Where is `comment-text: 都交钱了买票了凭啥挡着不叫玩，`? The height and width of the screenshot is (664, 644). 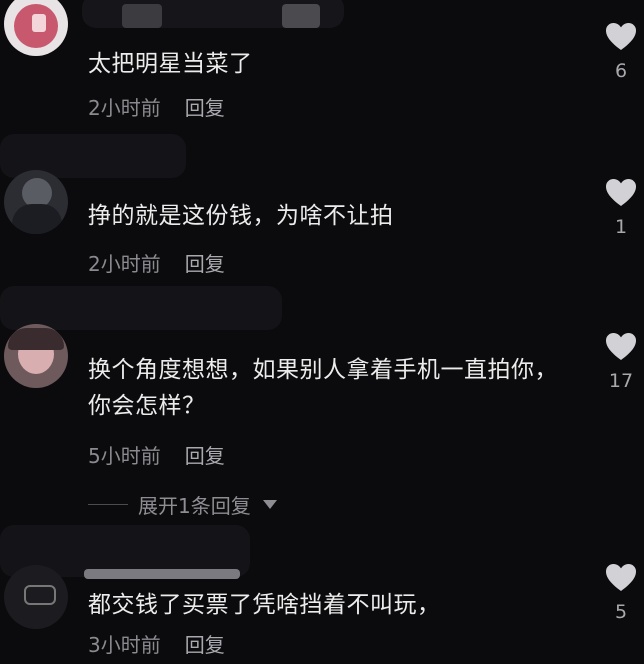 comment-text: 都交钱了买票了凭啥挡着不叫玩， is located at coordinates (264, 605).